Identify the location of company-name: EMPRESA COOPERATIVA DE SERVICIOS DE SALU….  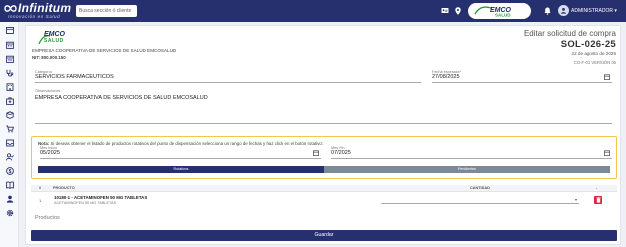
(104, 50).